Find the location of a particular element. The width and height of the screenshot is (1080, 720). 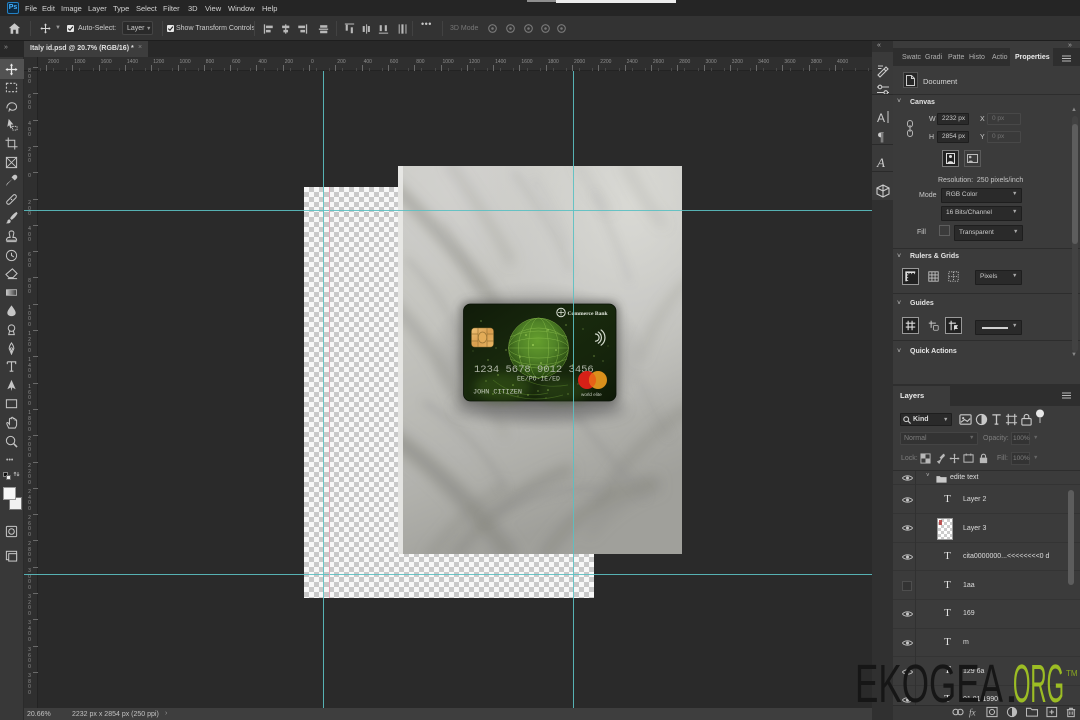

svg-text: 1234 5678 9012 3456 is located at coordinates (534, 370).